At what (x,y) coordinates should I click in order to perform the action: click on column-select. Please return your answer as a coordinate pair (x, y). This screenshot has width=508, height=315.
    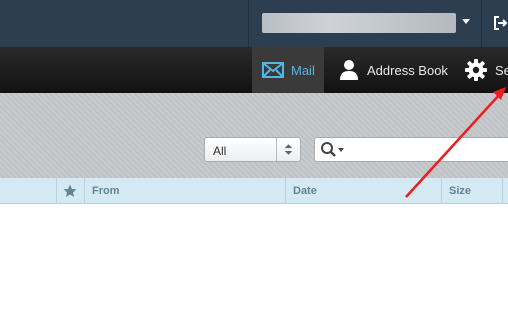
    Looking at the image, I should click on (28, 190).